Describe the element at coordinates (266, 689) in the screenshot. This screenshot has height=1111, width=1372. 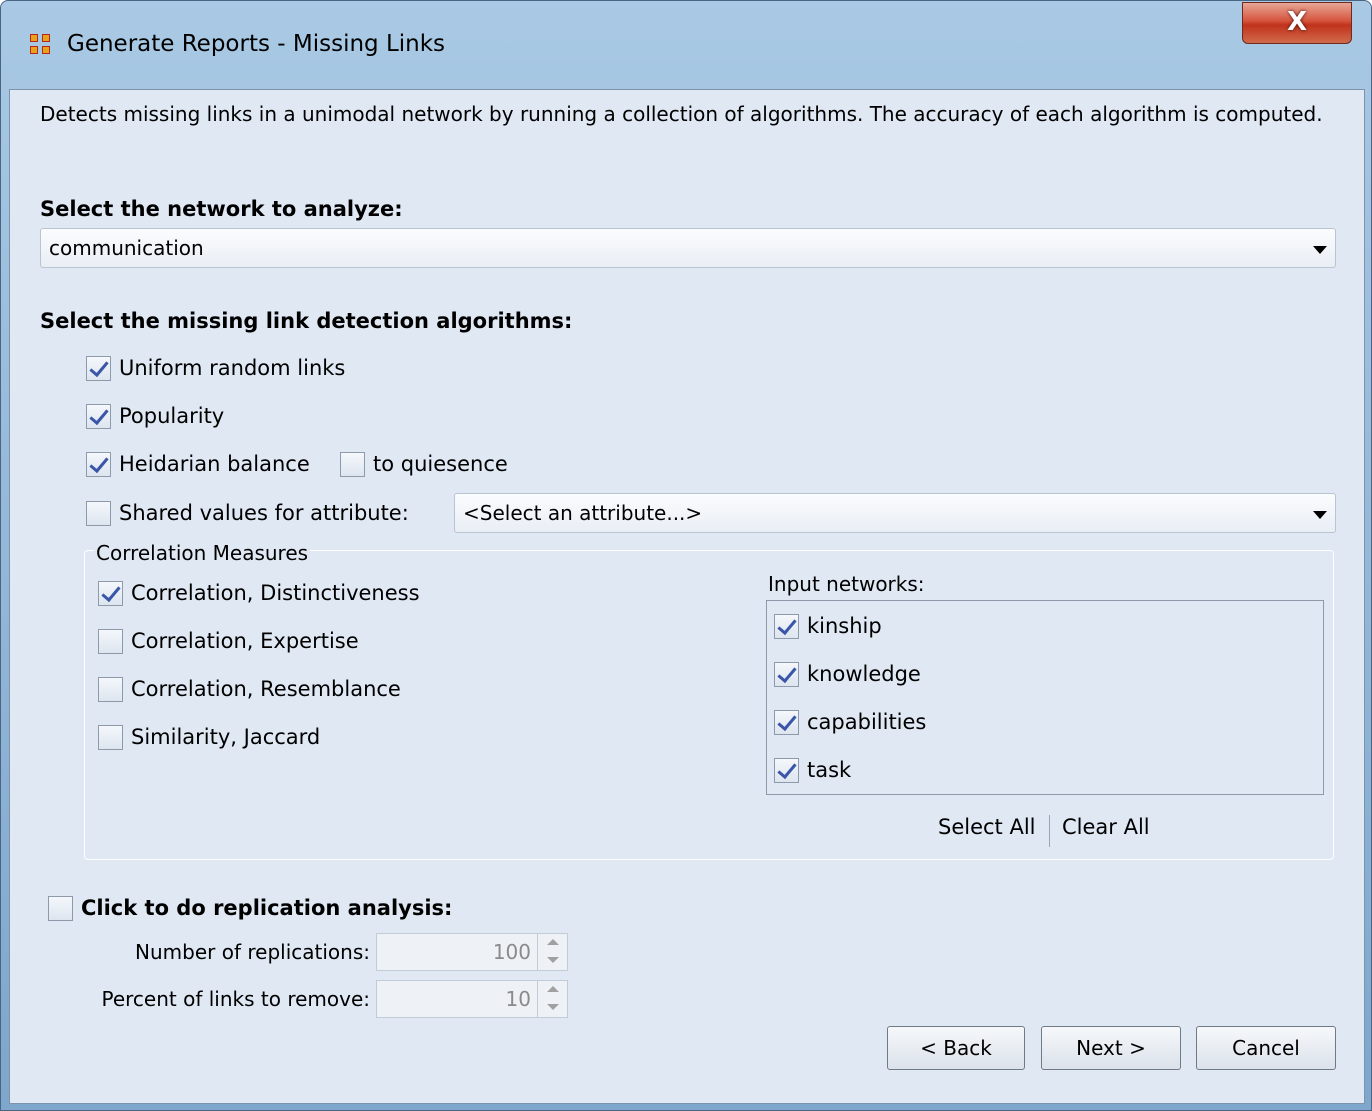
I see `correlation-item-label: Correlation, Resemblance` at that location.